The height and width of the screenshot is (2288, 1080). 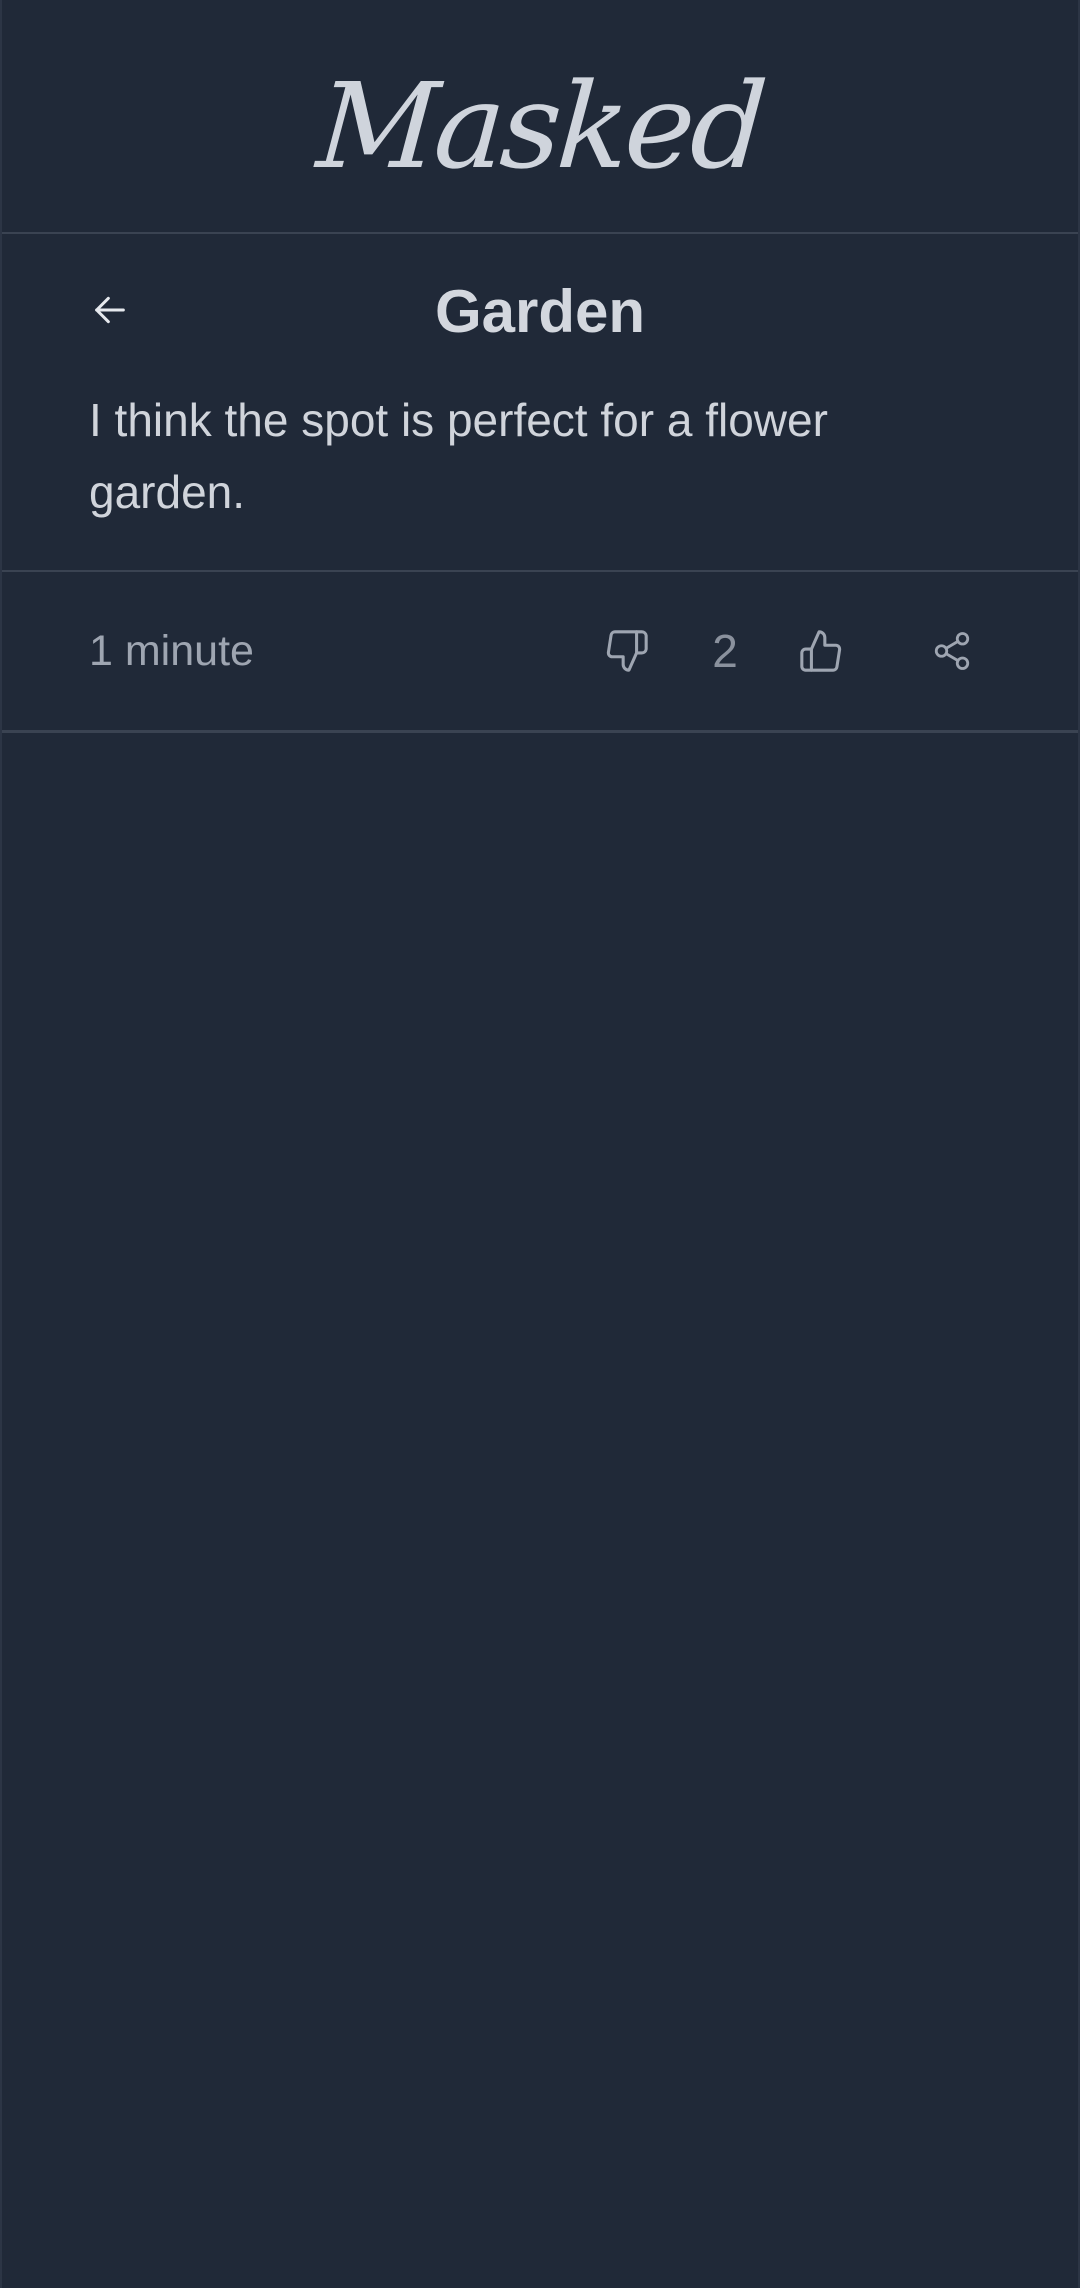 I want to click on share-button, so click(x=952, y=651).